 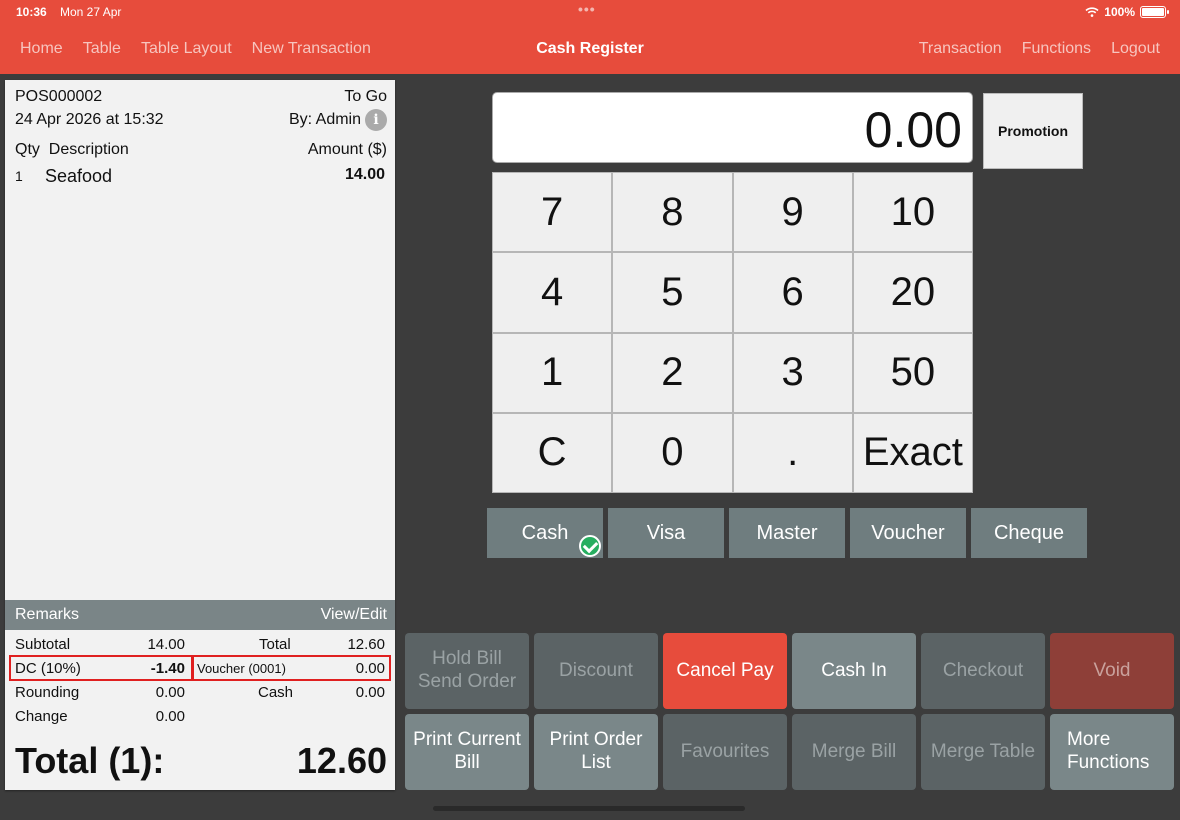 I want to click on key-6: 6, so click(x=792, y=292).